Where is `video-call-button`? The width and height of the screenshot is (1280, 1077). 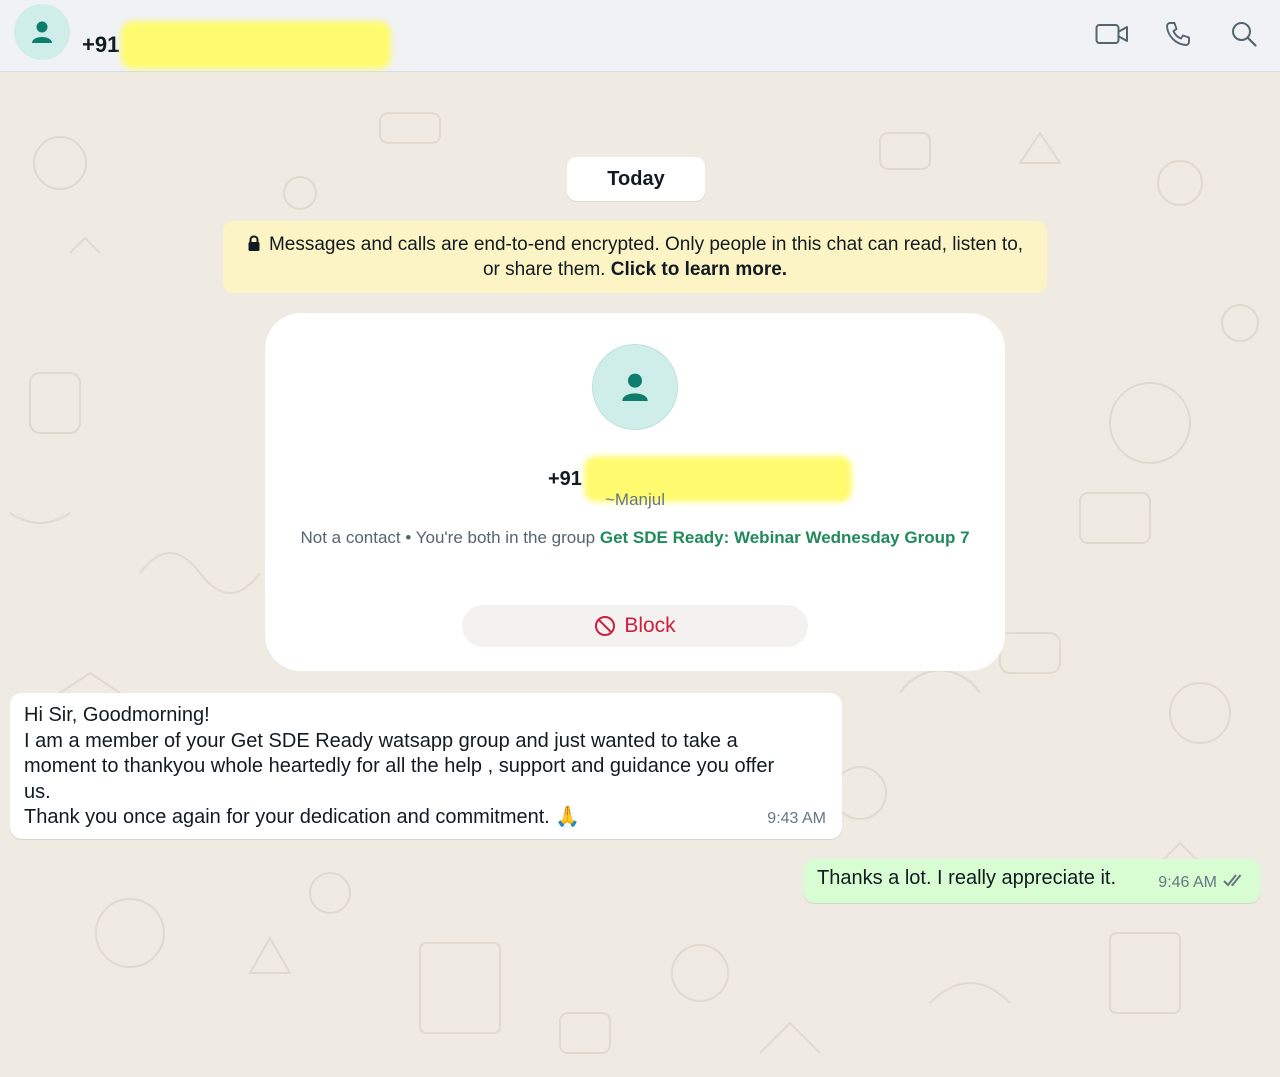
video-call-button is located at coordinates (1112, 34).